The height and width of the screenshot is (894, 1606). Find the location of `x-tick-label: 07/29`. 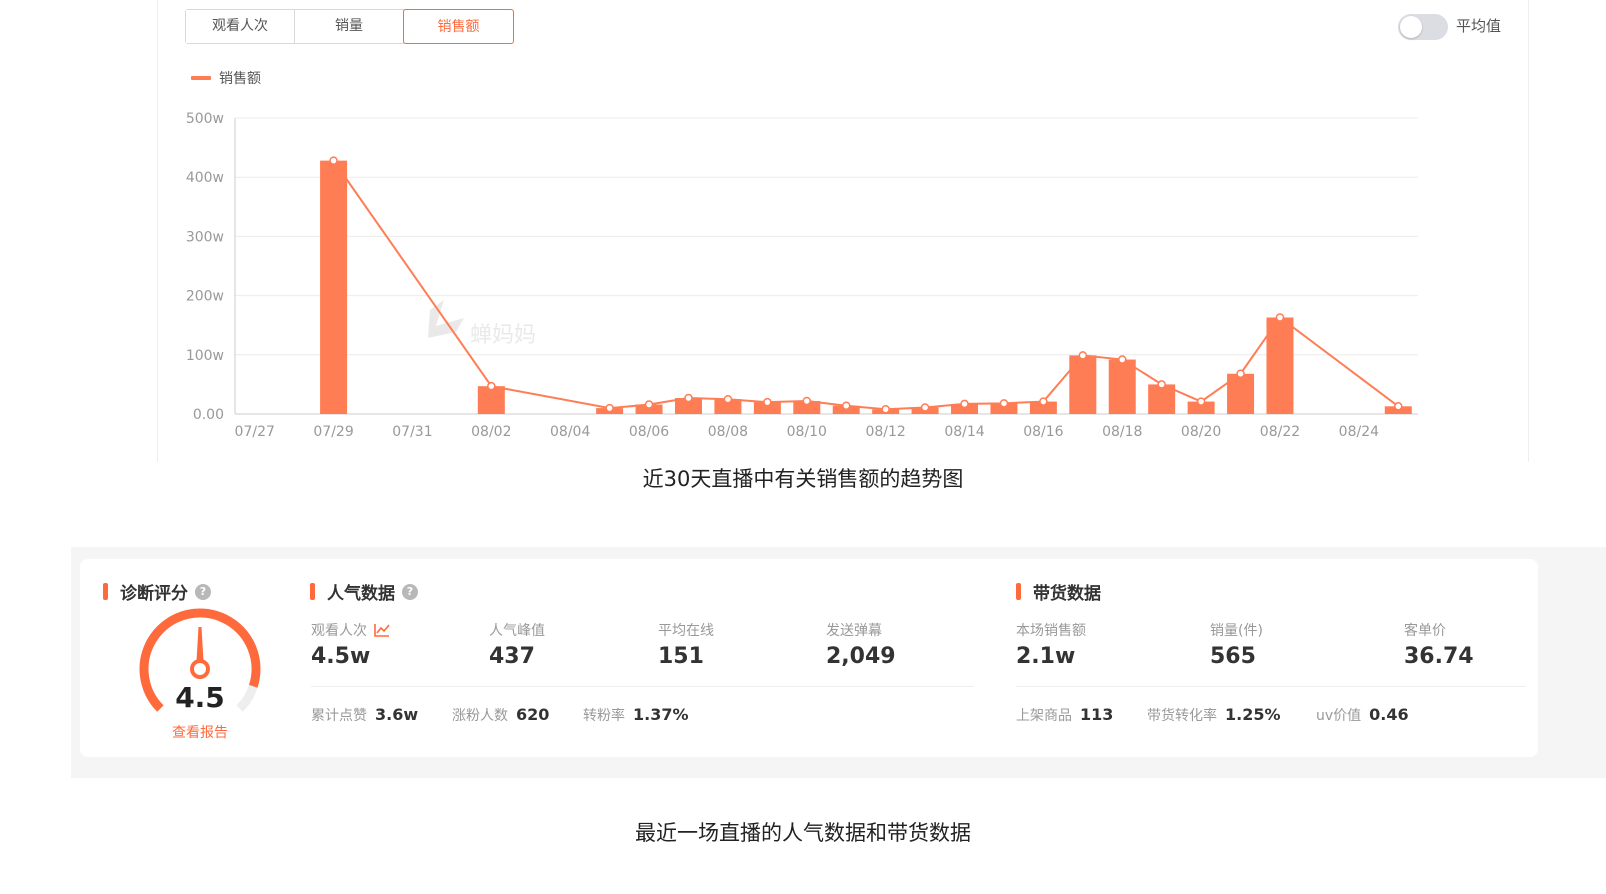

x-tick-label: 07/29 is located at coordinates (333, 432).